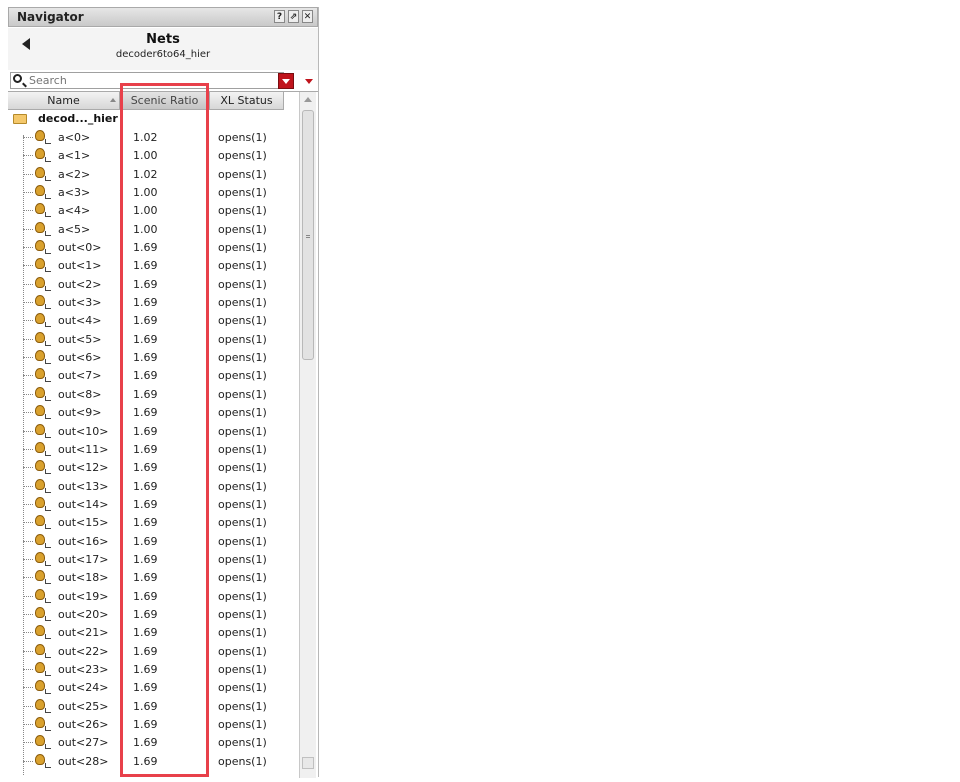 The width and height of the screenshot is (960, 782). I want to click on table-row: out<17> 1.69 opens(1), so click(153, 559).